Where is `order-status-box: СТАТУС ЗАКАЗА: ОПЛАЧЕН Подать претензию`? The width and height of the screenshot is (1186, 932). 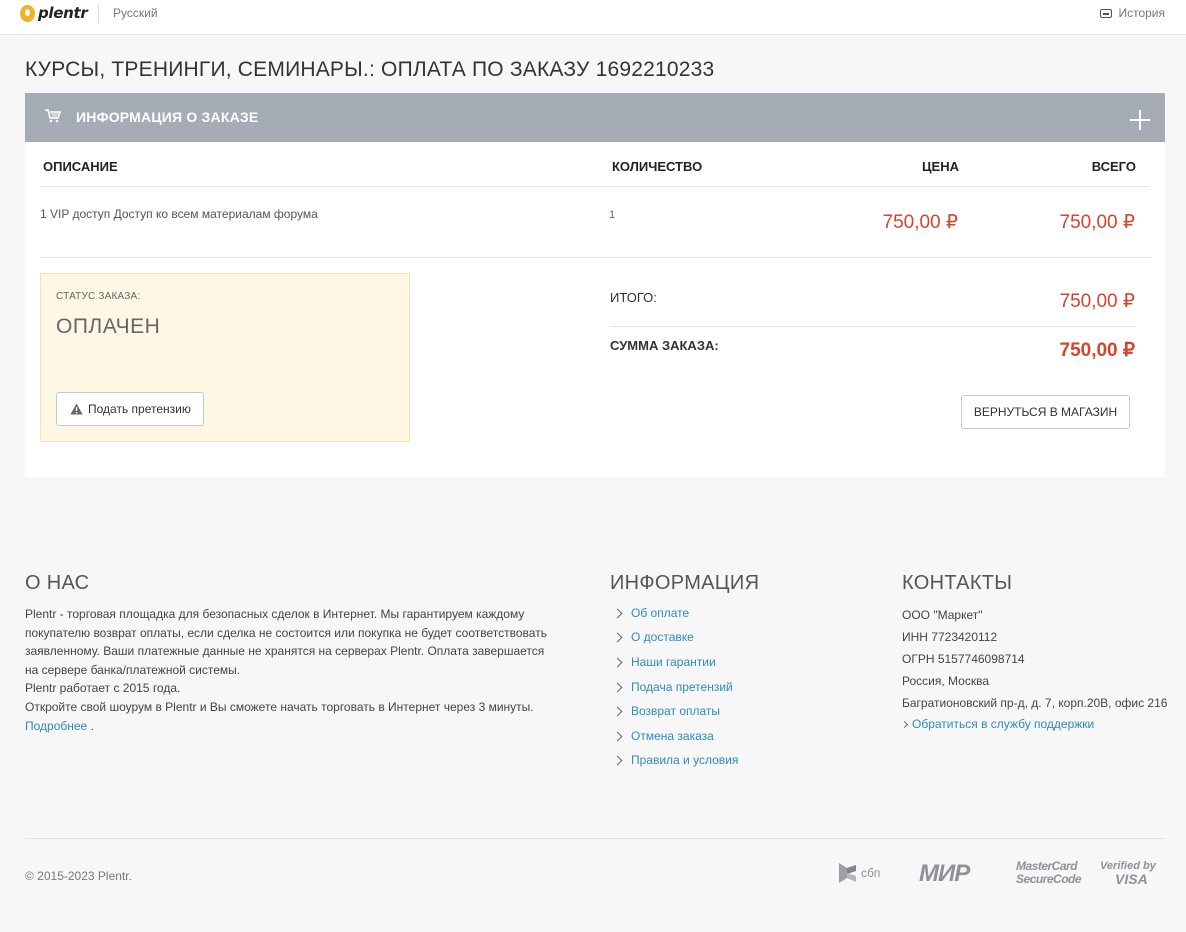
order-status-box: СТАТУС ЗАКАЗА: ОПЛАЧЕН Подать претензию is located at coordinates (225, 357).